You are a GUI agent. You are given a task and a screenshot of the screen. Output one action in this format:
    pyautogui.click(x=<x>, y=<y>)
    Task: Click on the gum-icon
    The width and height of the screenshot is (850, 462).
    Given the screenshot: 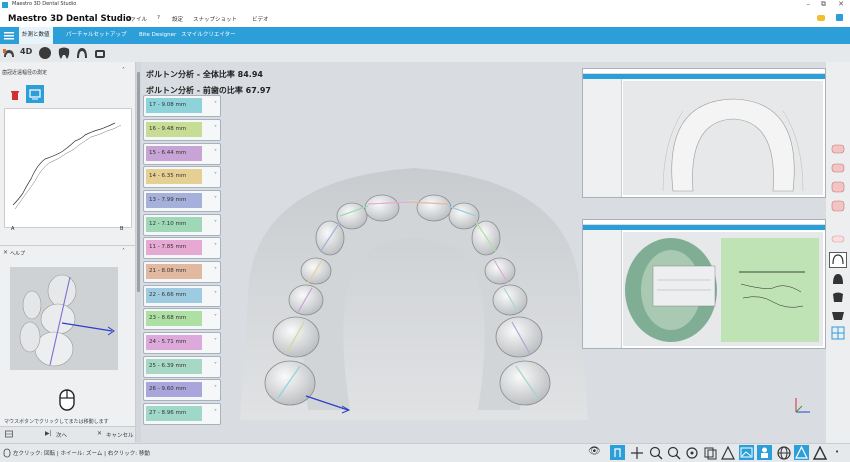 What is the action you would take?
    pyautogui.click(x=838, y=239)
    